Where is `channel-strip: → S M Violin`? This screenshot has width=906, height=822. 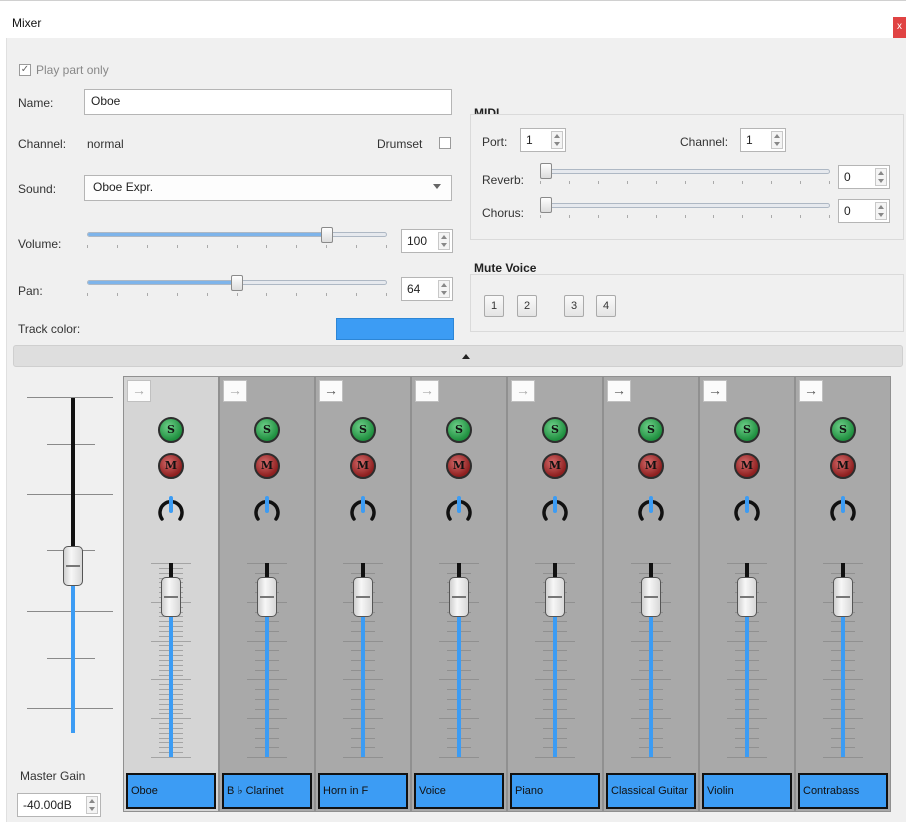 channel-strip: → S M Violin is located at coordinates (747, 594).